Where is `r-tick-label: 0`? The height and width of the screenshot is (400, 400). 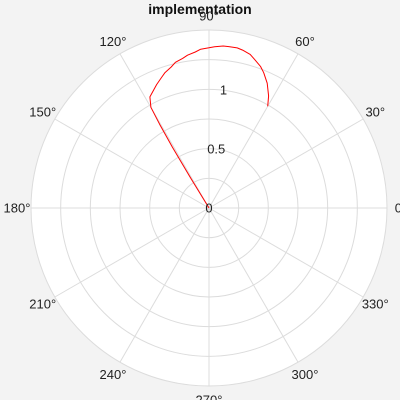
r-tick-label: 0 is located at coordinates (208, 208).